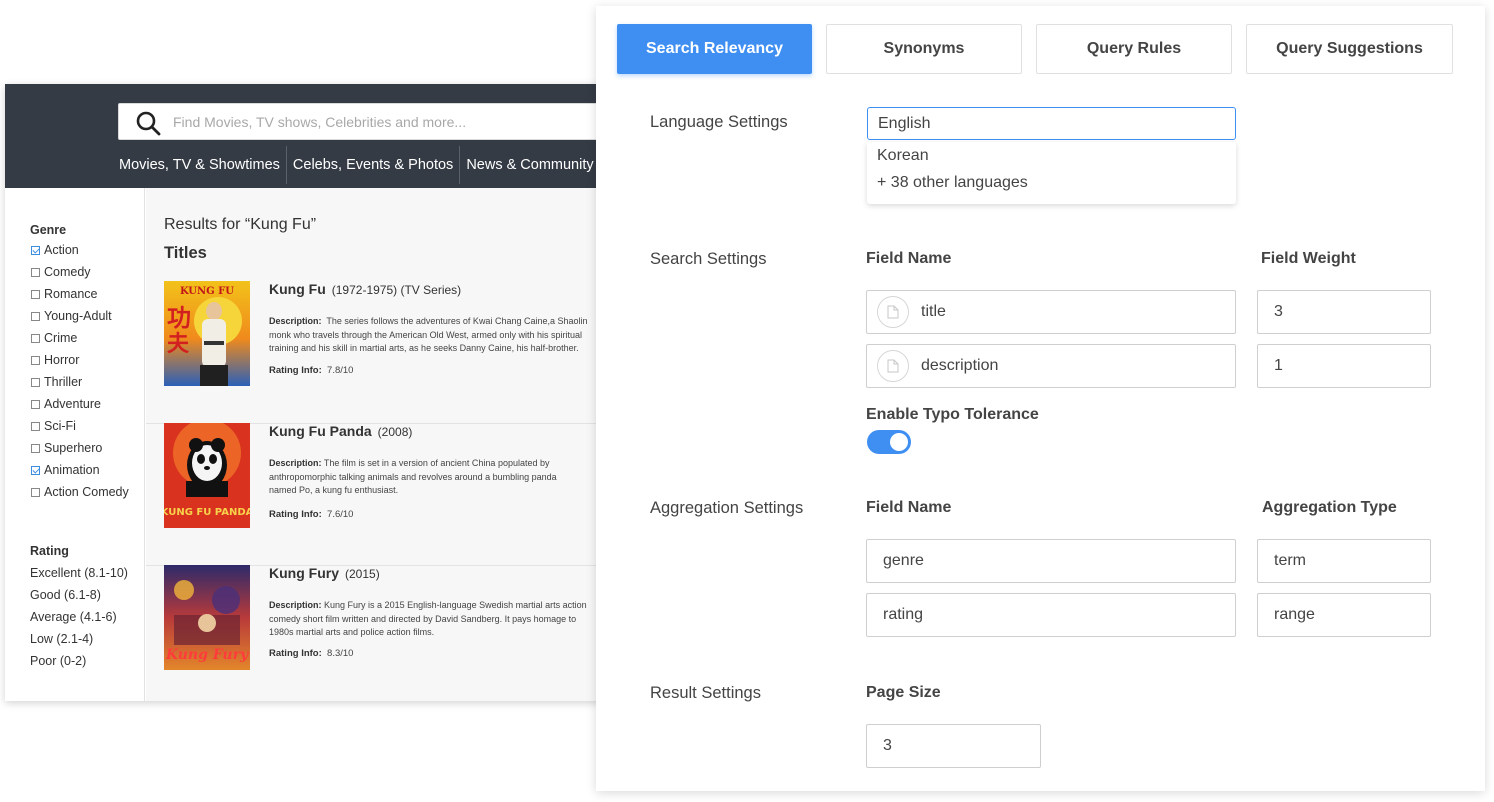 This screenshot has width=1494, height=802. Describe the element at coordinates (909, 258) in the screenshot. I see `field-name-header: Field Name` at that location.